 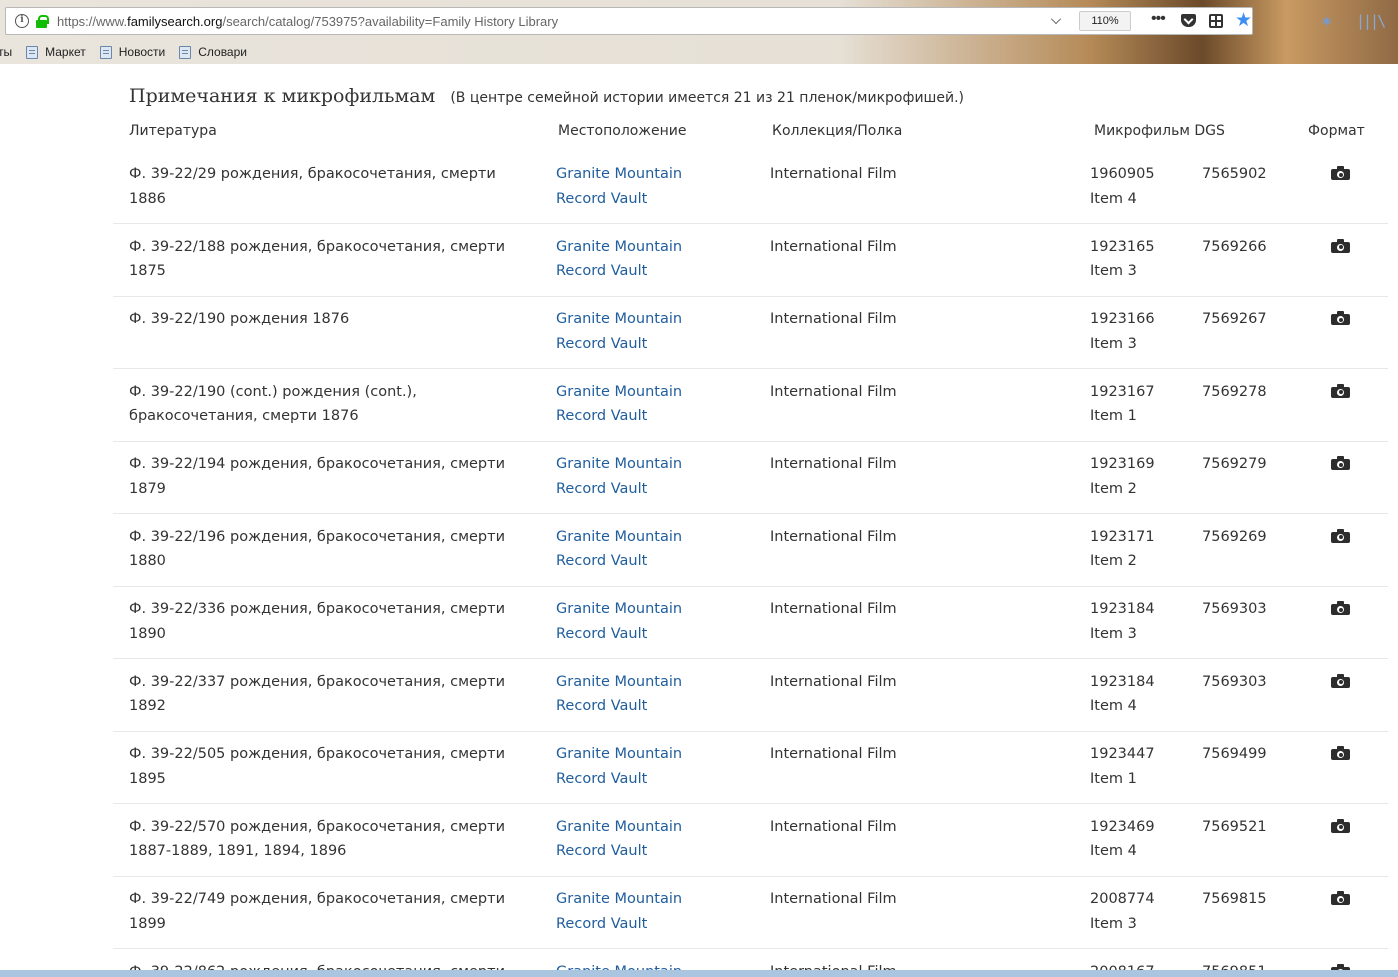 I want to click on reader-view-icon, so click(x=1216, y=21).